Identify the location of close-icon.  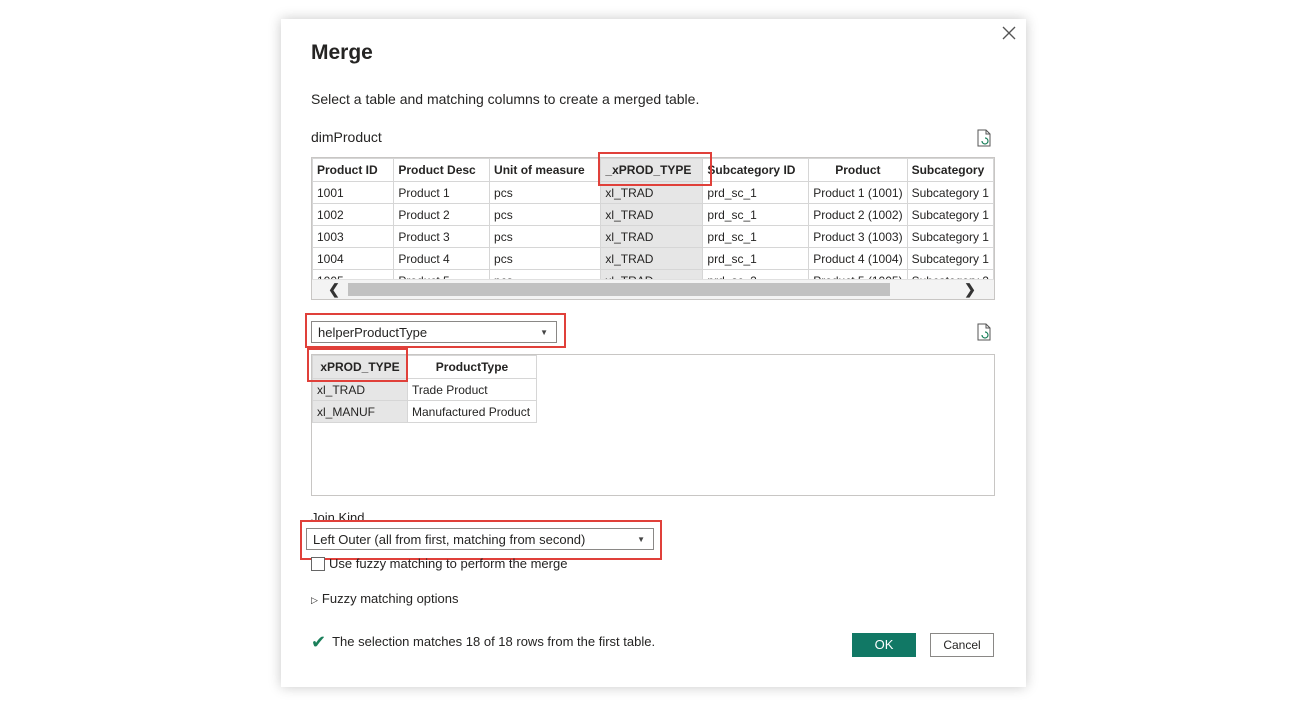
(1009, 33).